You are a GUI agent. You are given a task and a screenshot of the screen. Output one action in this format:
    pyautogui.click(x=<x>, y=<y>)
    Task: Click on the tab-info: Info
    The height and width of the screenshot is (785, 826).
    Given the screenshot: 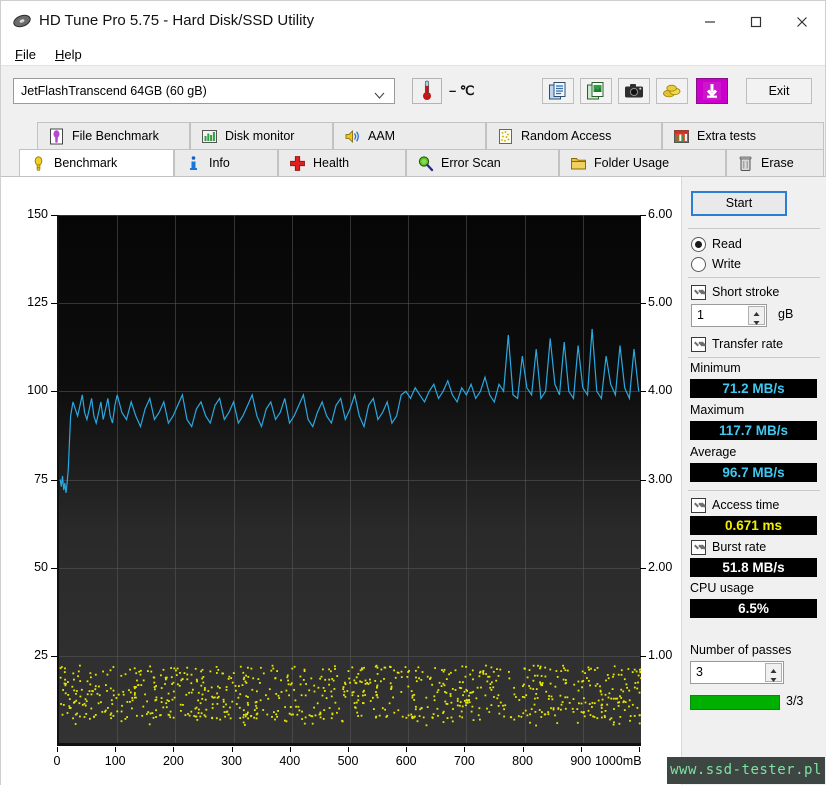 What is the action you would take?
    pyautogui.click(x=226, y=162)
    